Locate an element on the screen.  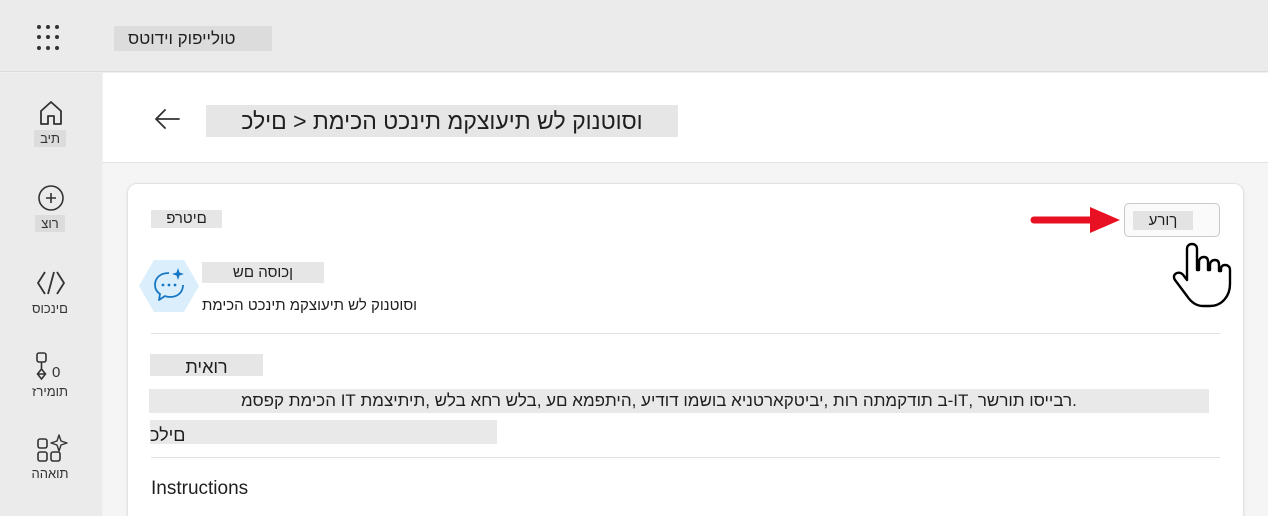
nav-item-agents-label: םינכוס is located at coordinates (50, 308).